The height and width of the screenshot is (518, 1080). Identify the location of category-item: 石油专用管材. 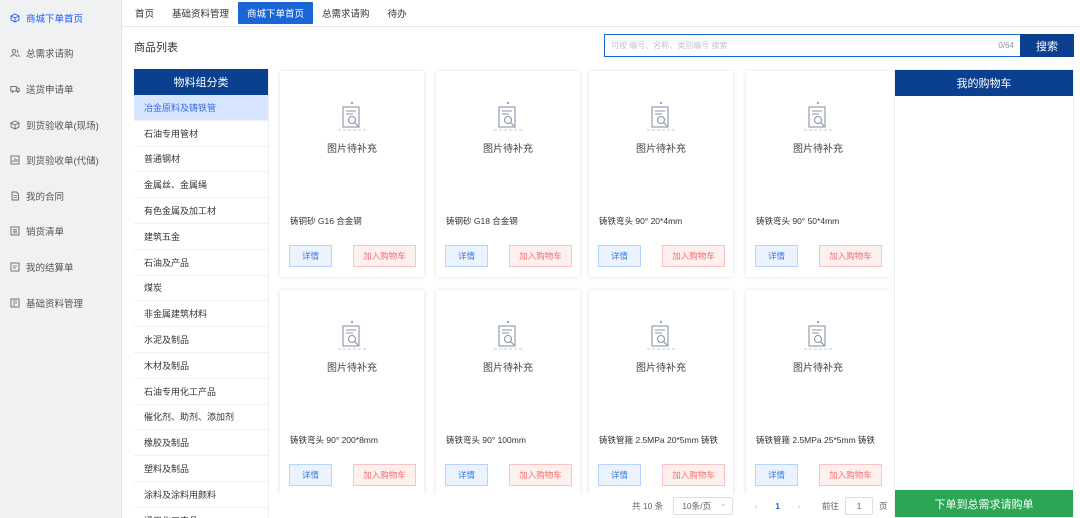
(201, 134).